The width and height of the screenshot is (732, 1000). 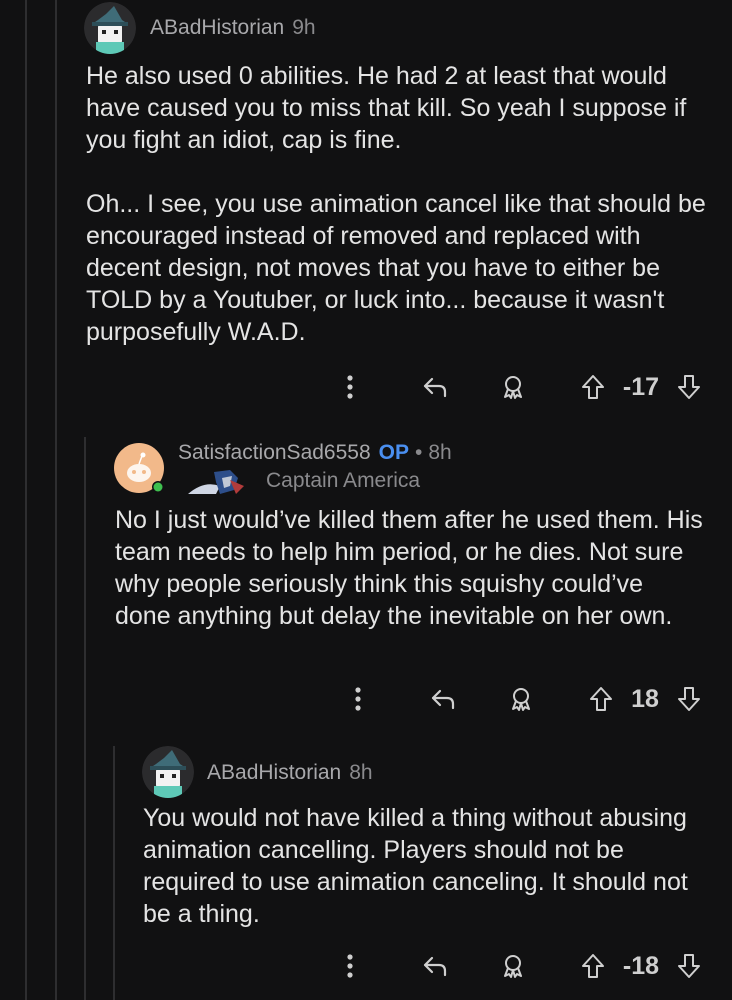 I want to click on comment-actions: -17, so click(x=366, y=387).